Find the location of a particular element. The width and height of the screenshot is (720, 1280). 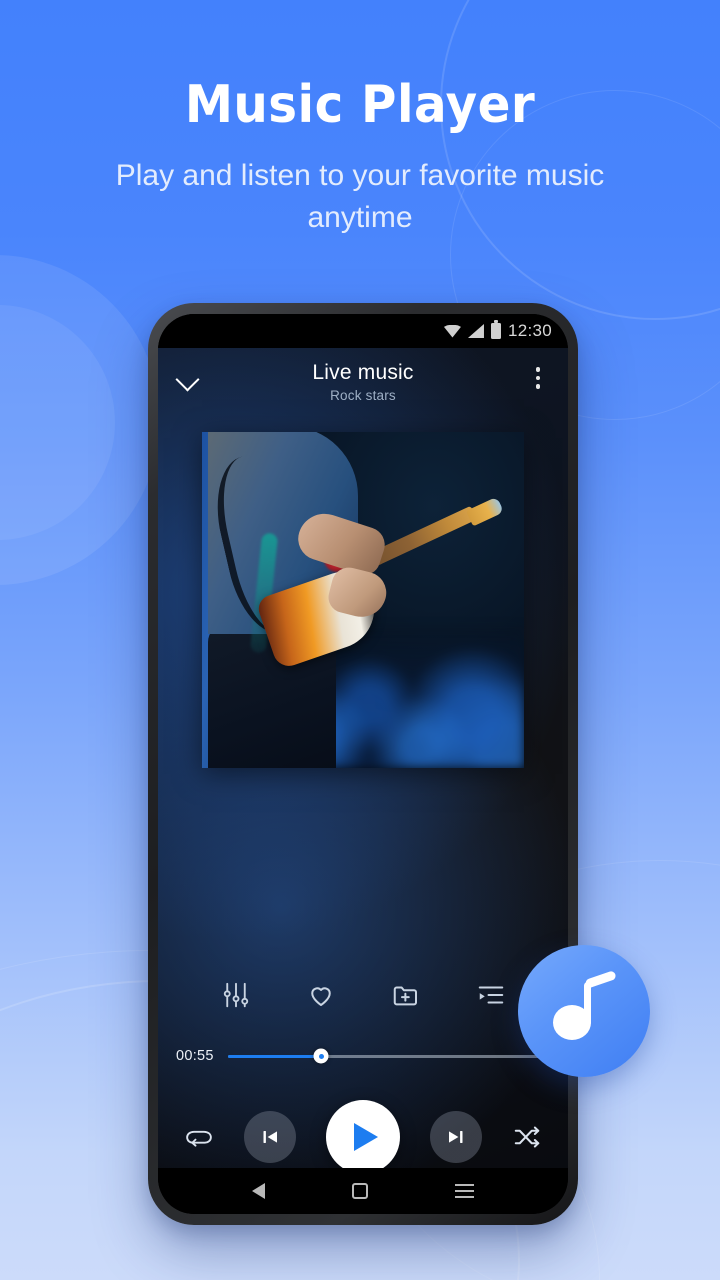

note-stem is located at coordinates (587, 1004).